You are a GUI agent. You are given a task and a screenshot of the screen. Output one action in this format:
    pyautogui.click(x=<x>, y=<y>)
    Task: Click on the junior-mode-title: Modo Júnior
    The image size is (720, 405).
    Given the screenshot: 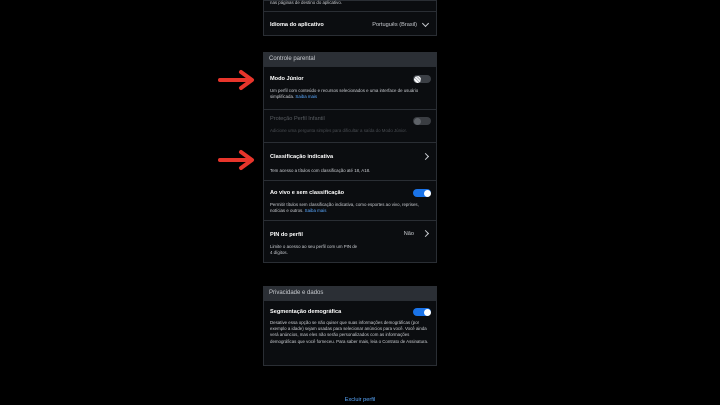 What is the action you would take?
    pyautogui.click(x=287, y=79)
    